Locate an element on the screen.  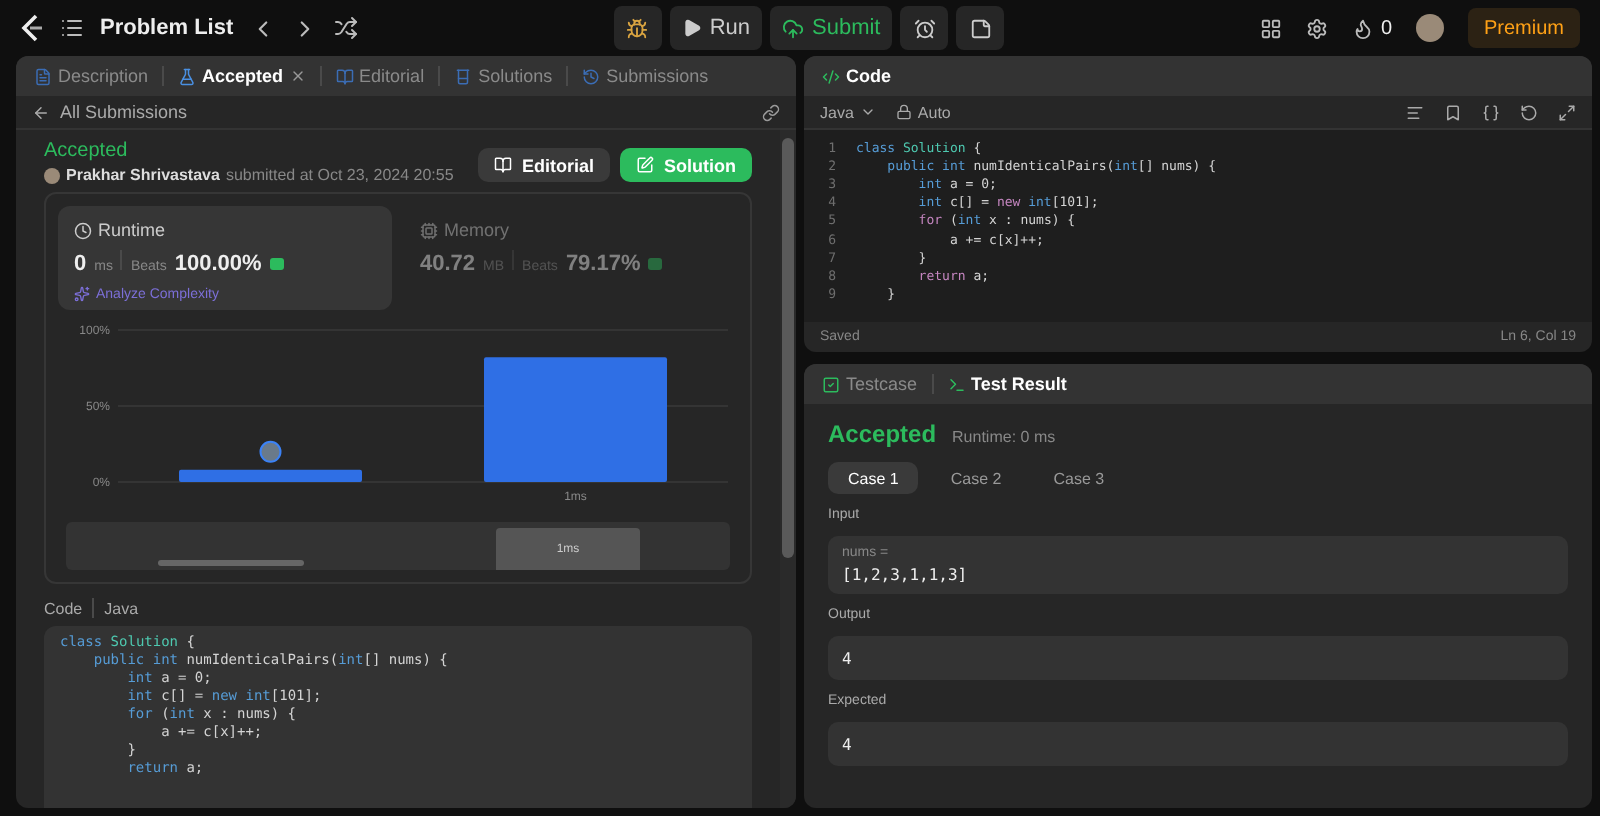
author-avatar is located at coordinates (52, 175).